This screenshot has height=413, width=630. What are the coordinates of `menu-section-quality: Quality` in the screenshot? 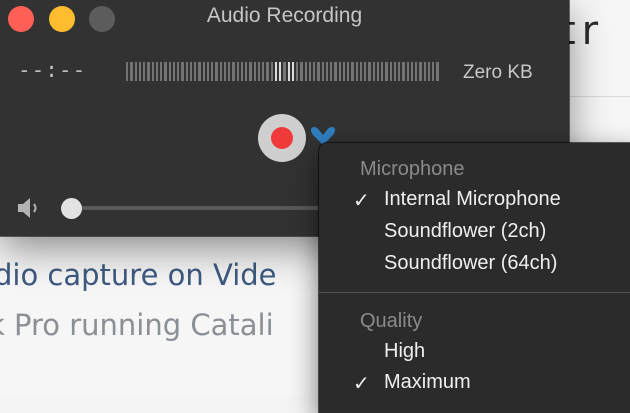 It's located at (391, 321).